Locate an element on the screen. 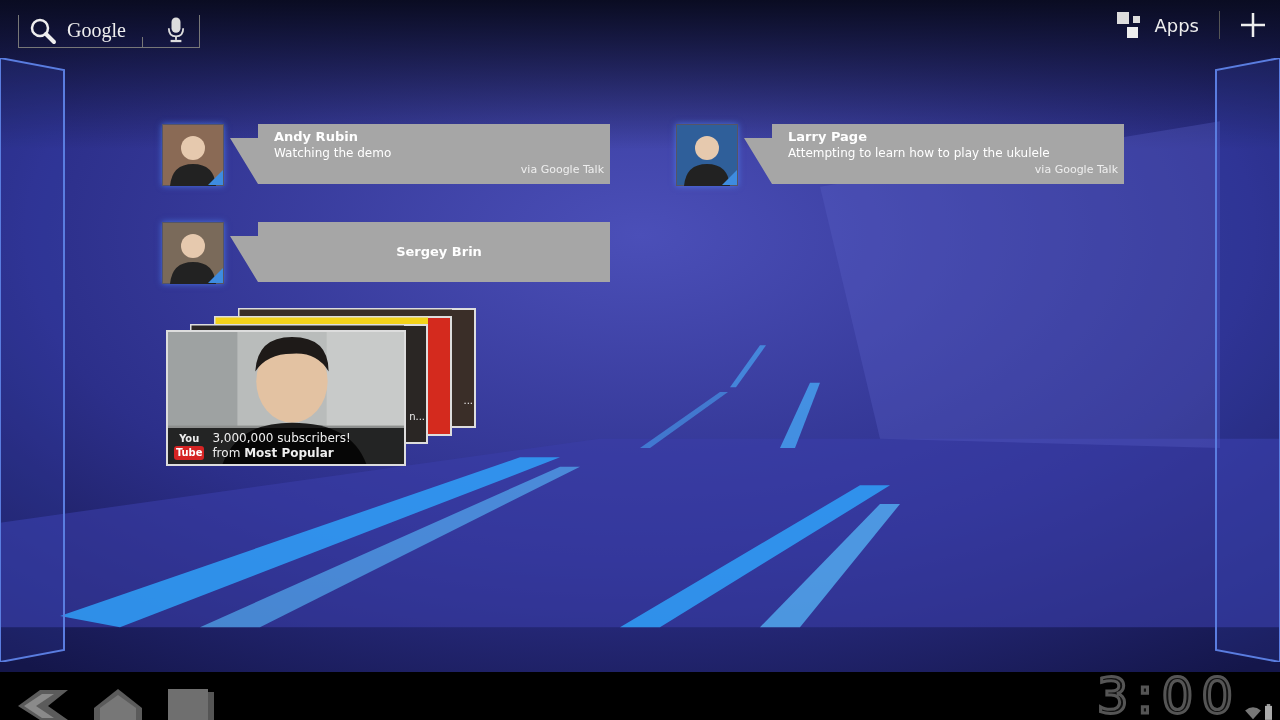 The image size is (1280, 720). video-title: 3,000,000 subscribers! is located at coordinates (281, 438).